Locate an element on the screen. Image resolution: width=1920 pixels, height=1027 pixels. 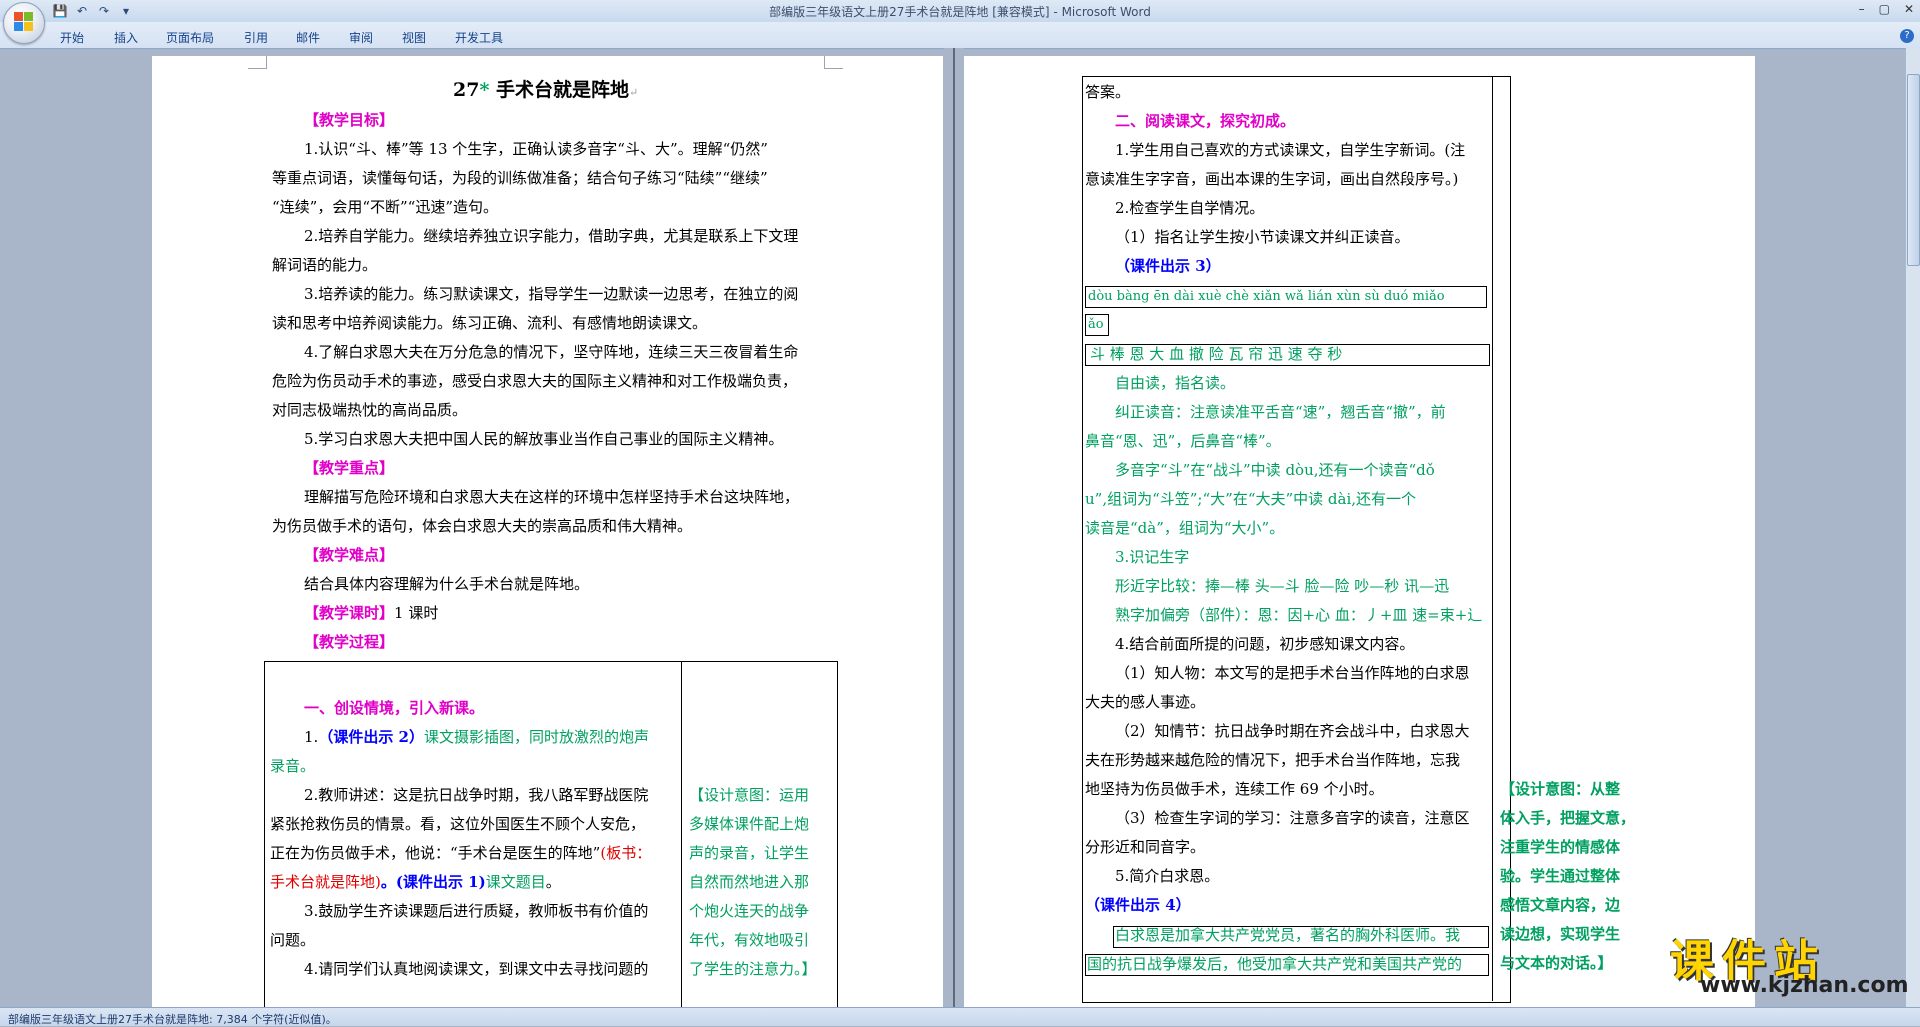
text-line: 意读准生字字音，画出本课的生字词，画出自然段序号。) is located at coordinates (1272, 179).